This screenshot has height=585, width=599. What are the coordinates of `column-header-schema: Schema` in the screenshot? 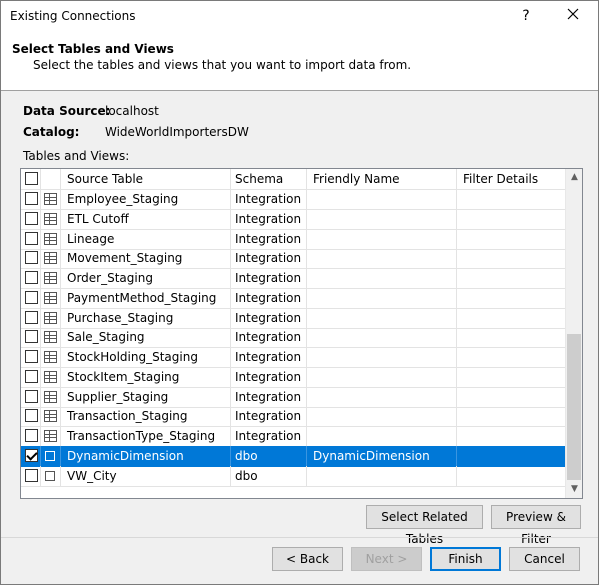 It's located at (269, 179).